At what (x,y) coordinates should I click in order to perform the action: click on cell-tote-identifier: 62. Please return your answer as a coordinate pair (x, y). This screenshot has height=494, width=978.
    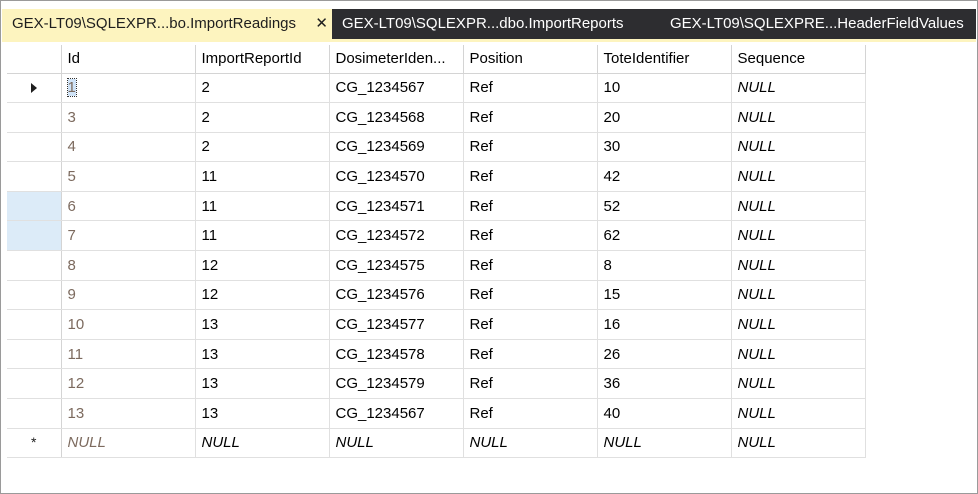
    Looking at the image, I should click on (664, 236).